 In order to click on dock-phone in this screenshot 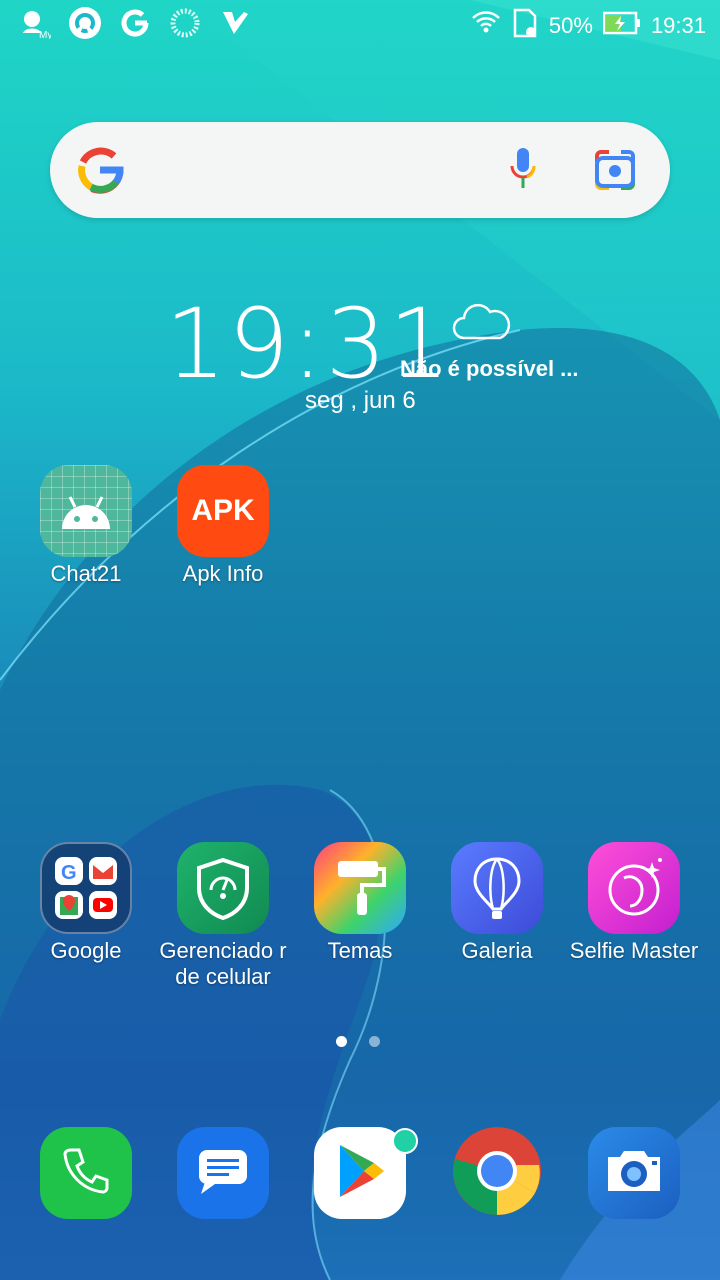, I will do `click(86, 1173)`.